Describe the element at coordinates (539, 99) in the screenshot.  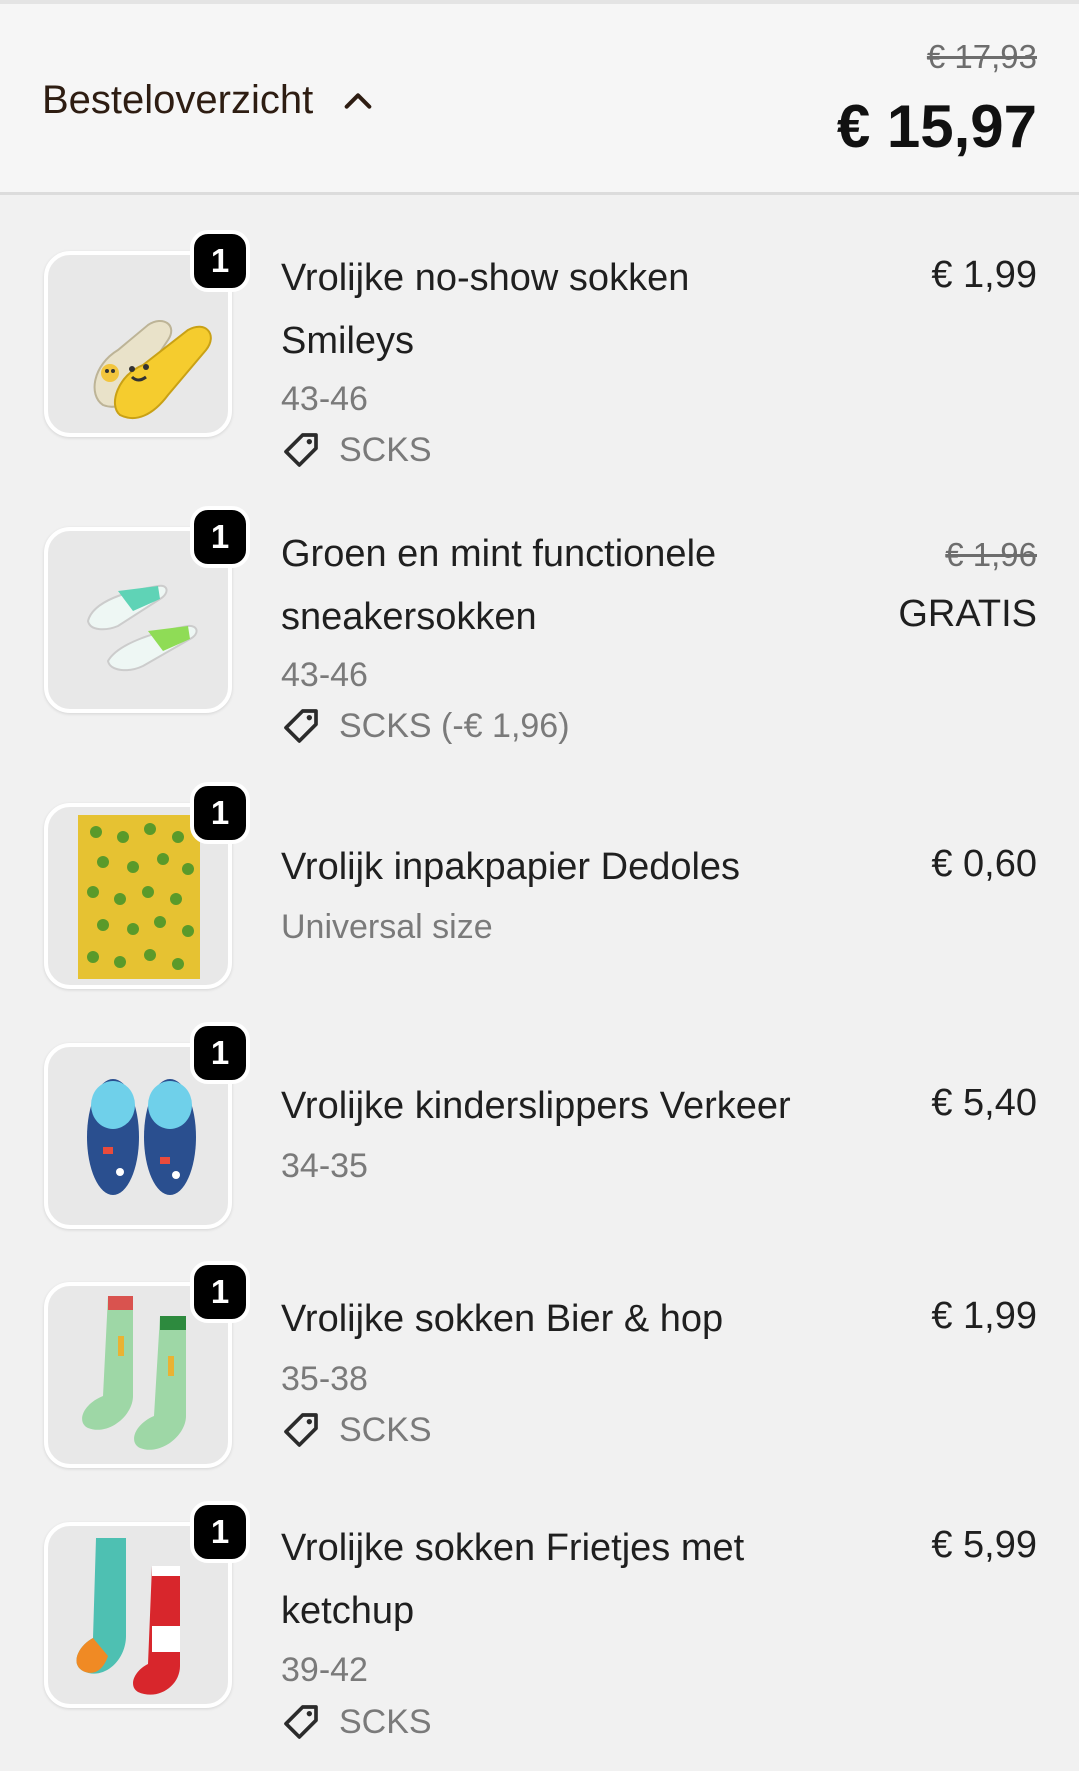
I see `order-summary-header: Besteloverzicht € 17,93 € 15,97` at that location.